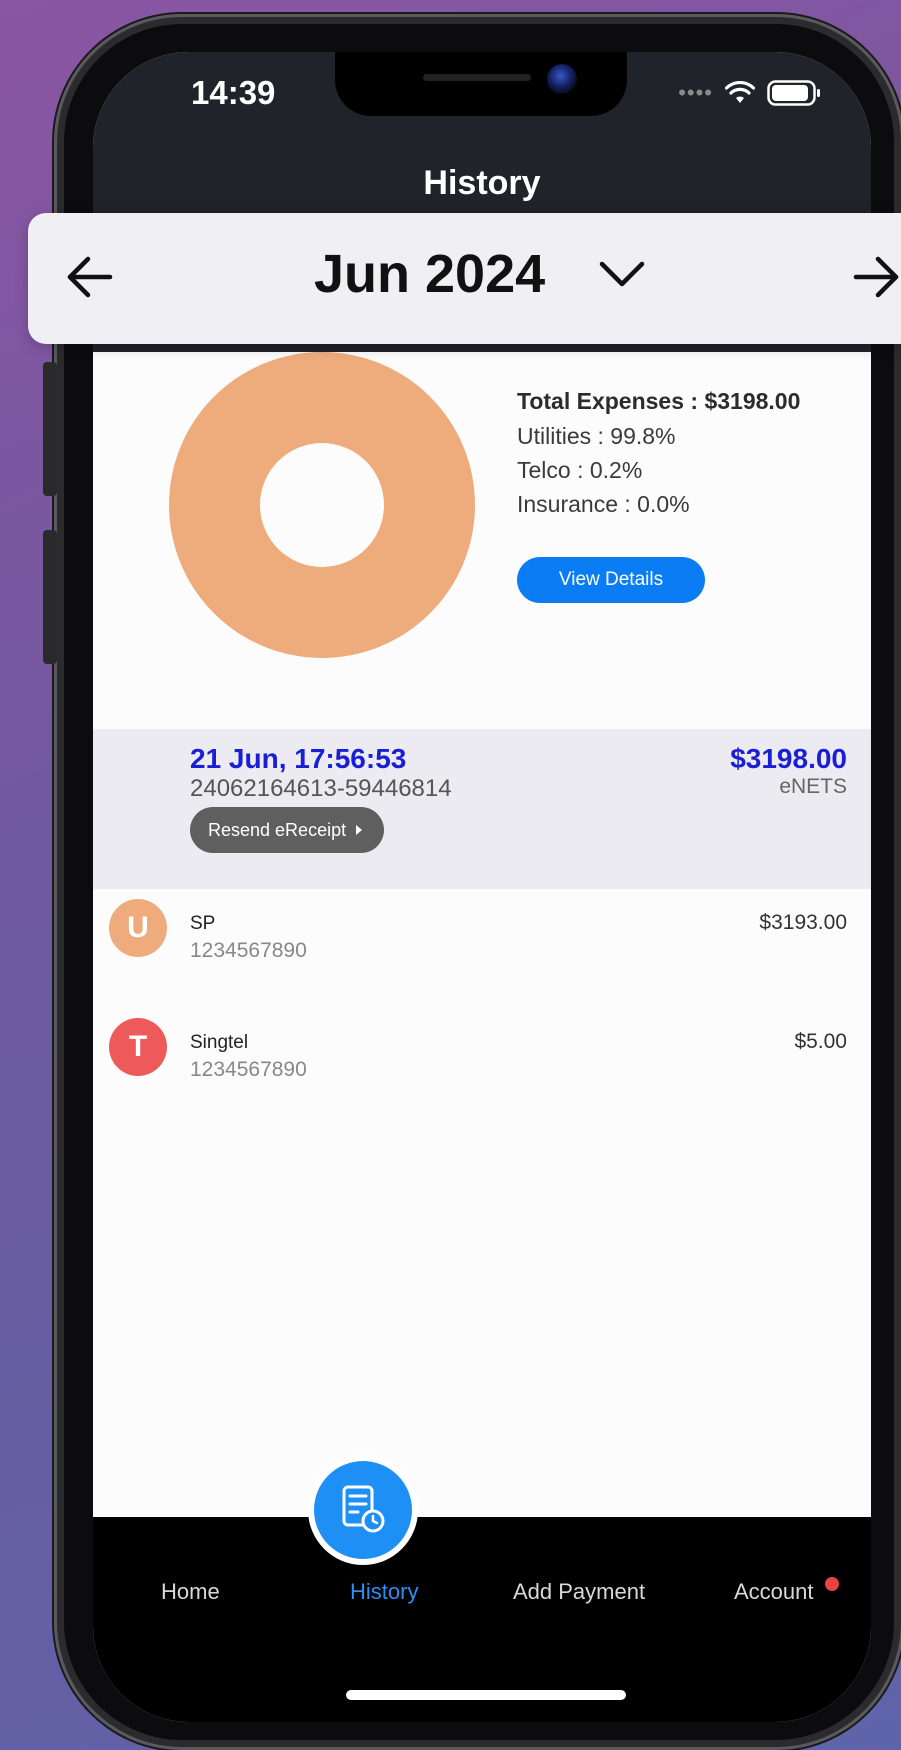 This screenshot has width=901, height=1750. I want to click on nav-account: Account, so click(774, 1592).